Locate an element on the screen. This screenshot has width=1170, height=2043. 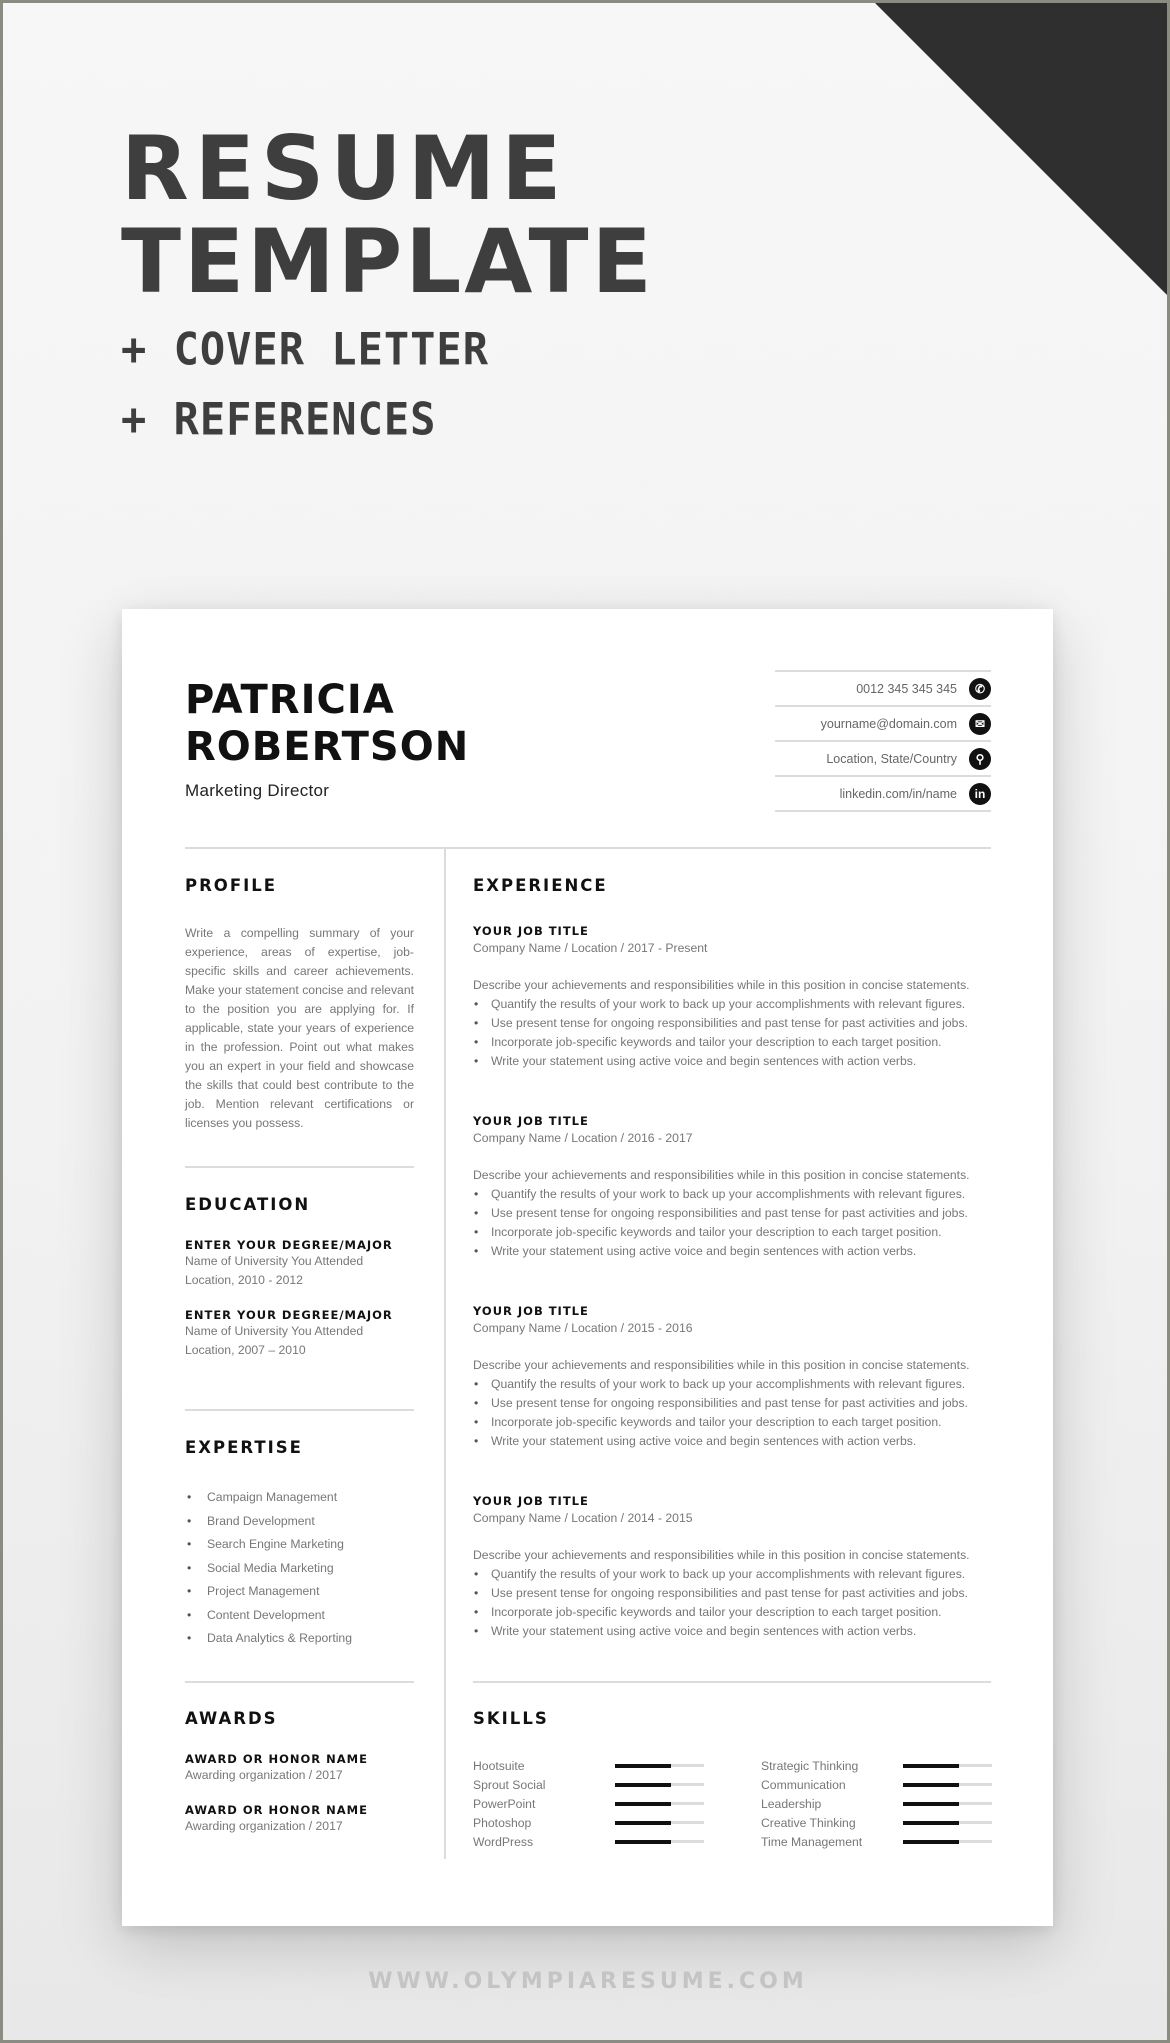
hero-subtitle-references: + REFERENCES is located at coordinates (279, 419).